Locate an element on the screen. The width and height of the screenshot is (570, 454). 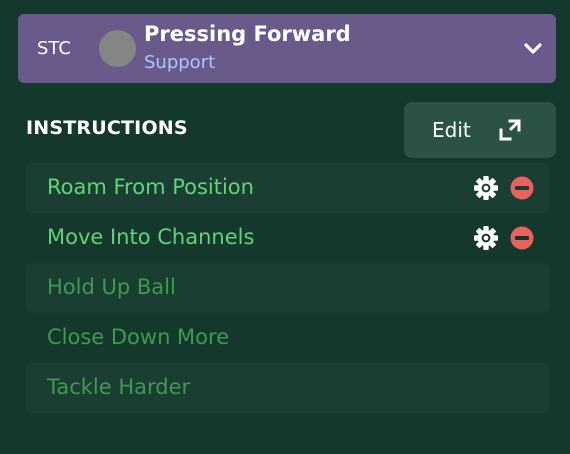
instruction-label: Tackle Harder is located at coordinates (119, 387).